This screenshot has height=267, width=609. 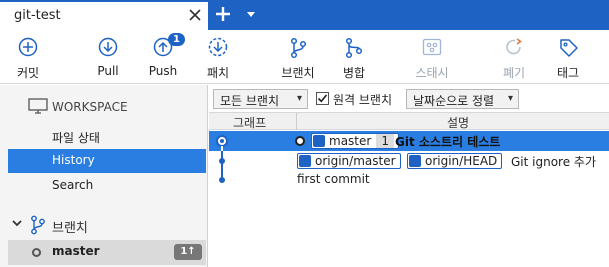 What do you see at coordinates (298, 73) in the screenshot?
I see `branch-label: 브랜치` at bounding box center [298, 73].